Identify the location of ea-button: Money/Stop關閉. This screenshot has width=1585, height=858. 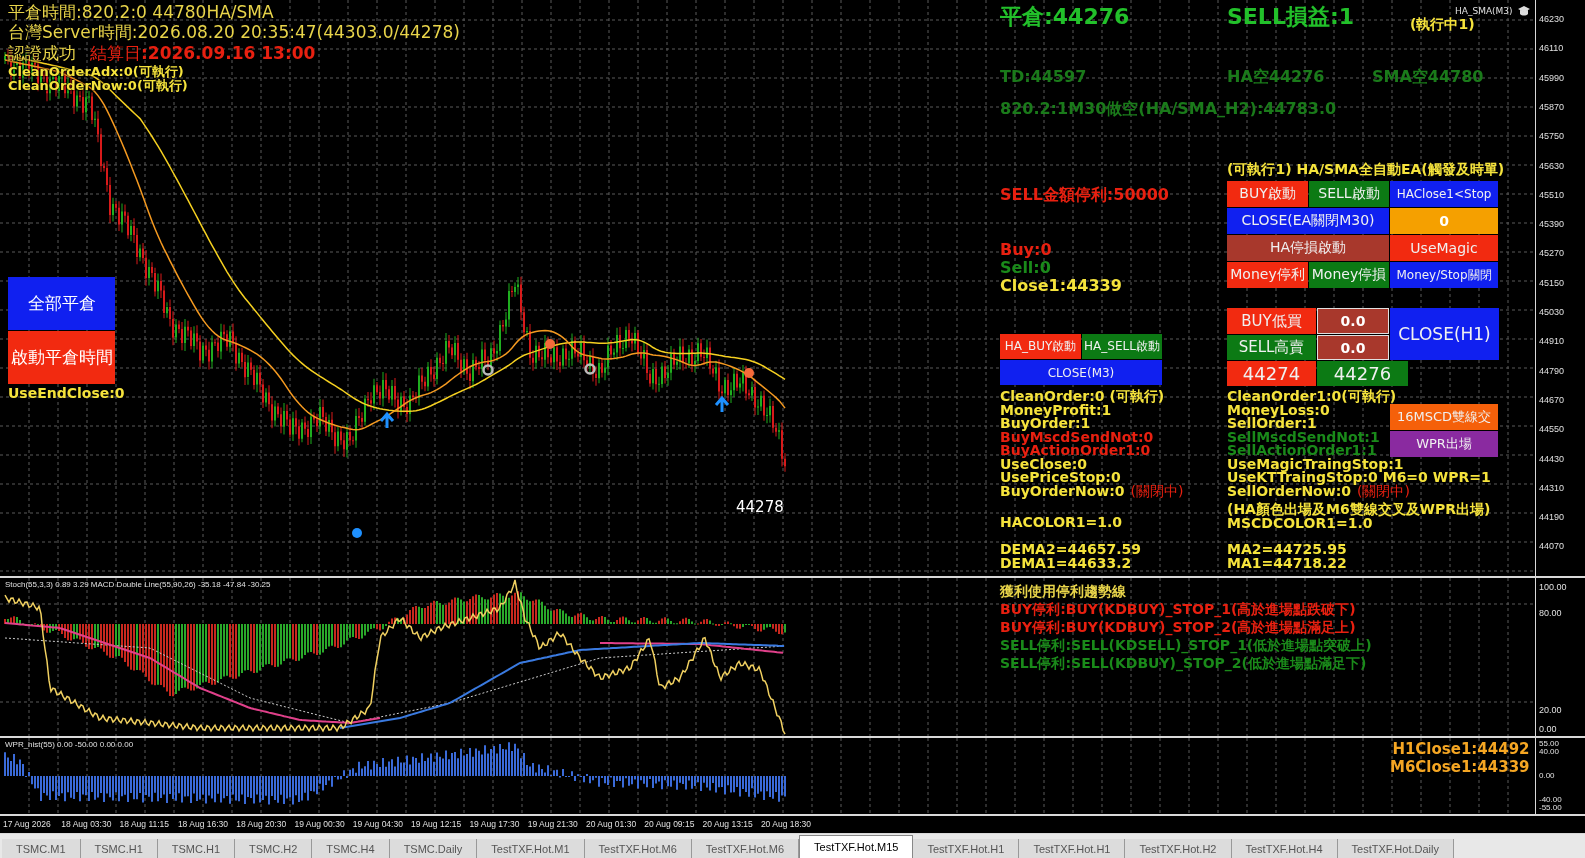
(1444, 275).